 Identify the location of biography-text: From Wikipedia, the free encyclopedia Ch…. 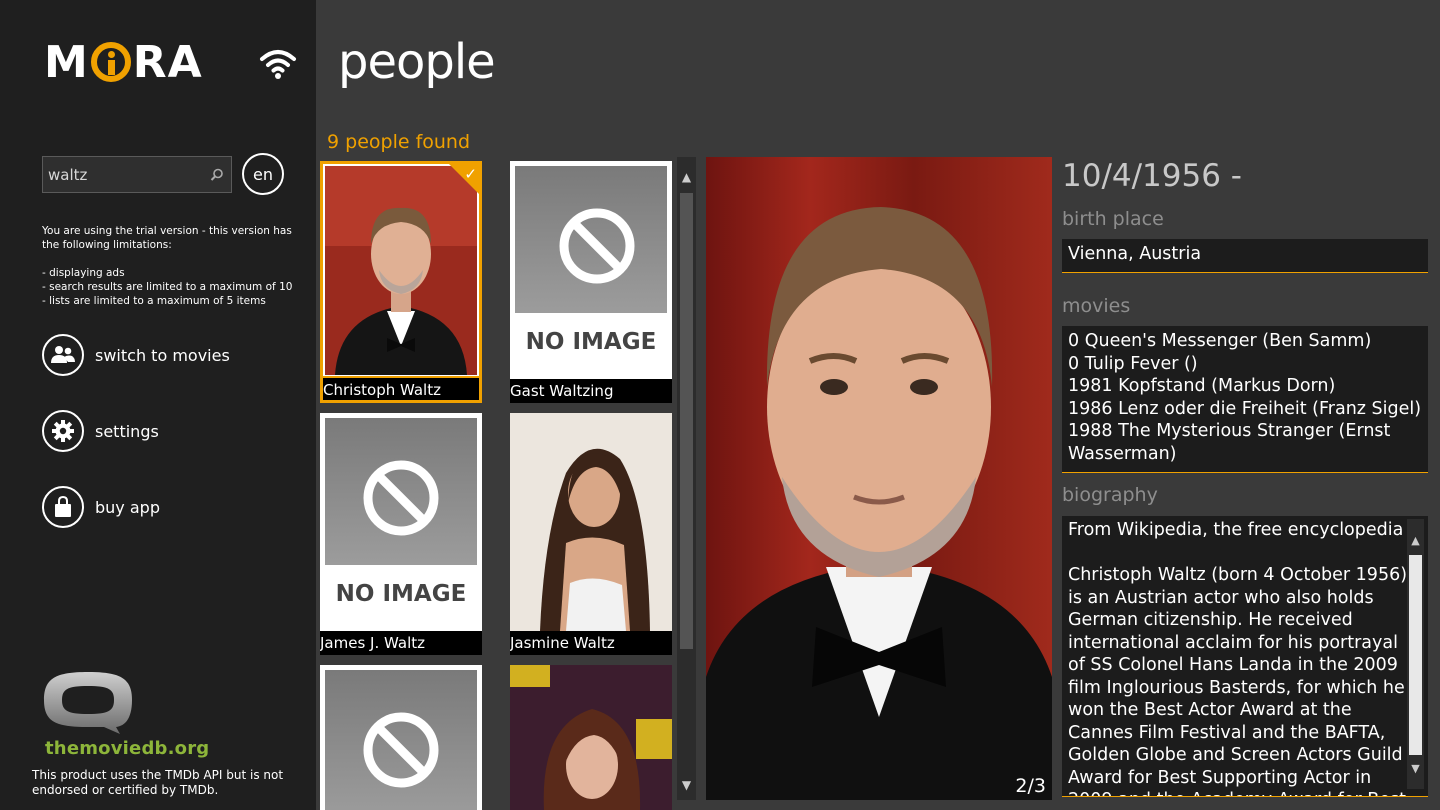
(1243, 657).